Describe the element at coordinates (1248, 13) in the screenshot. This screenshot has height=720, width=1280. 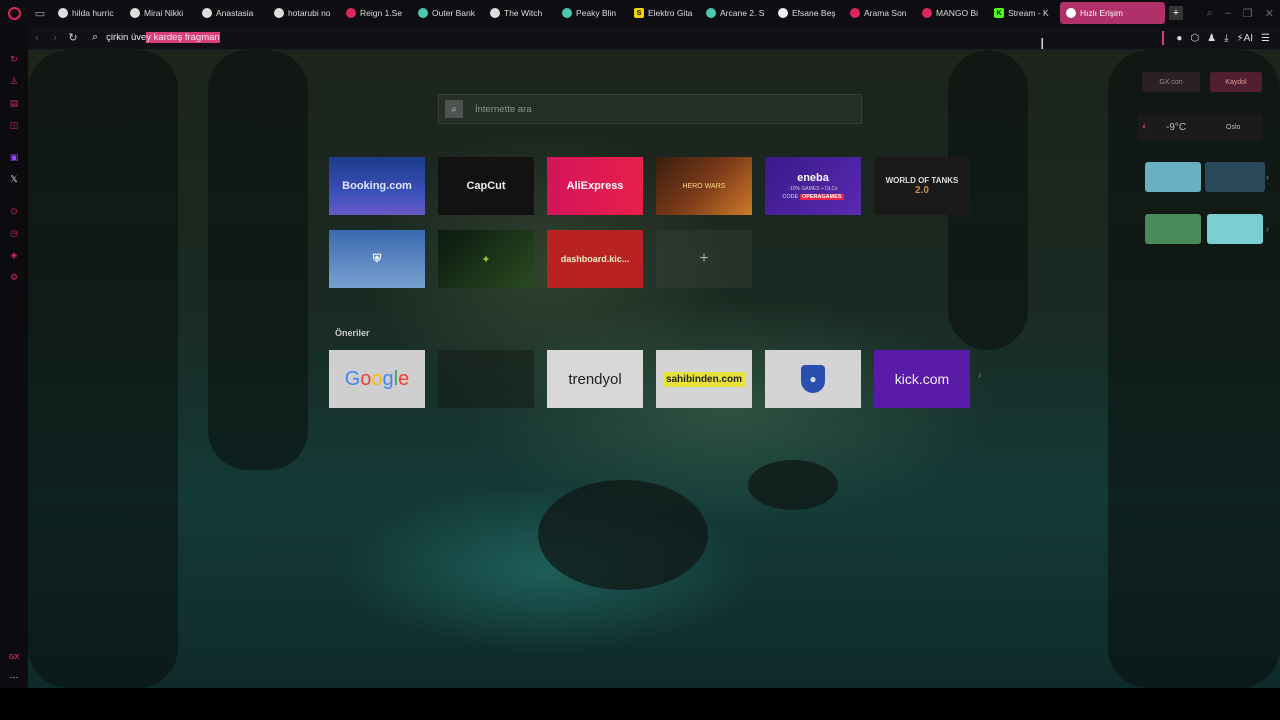
I see `maximize-button: ❐` at that location.